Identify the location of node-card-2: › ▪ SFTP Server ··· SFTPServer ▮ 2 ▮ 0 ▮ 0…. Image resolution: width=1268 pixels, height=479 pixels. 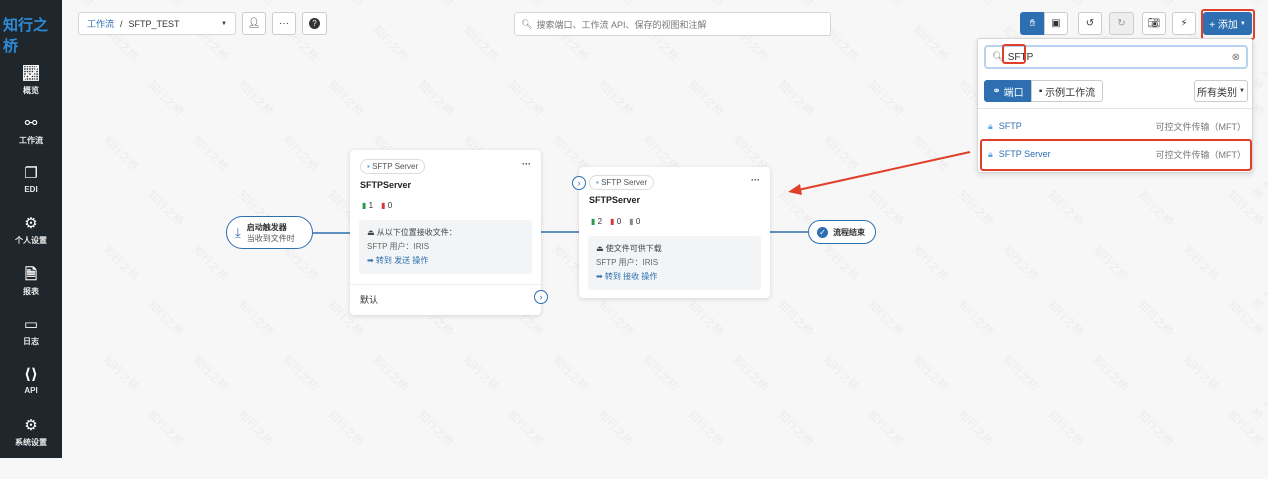
(671, 232).